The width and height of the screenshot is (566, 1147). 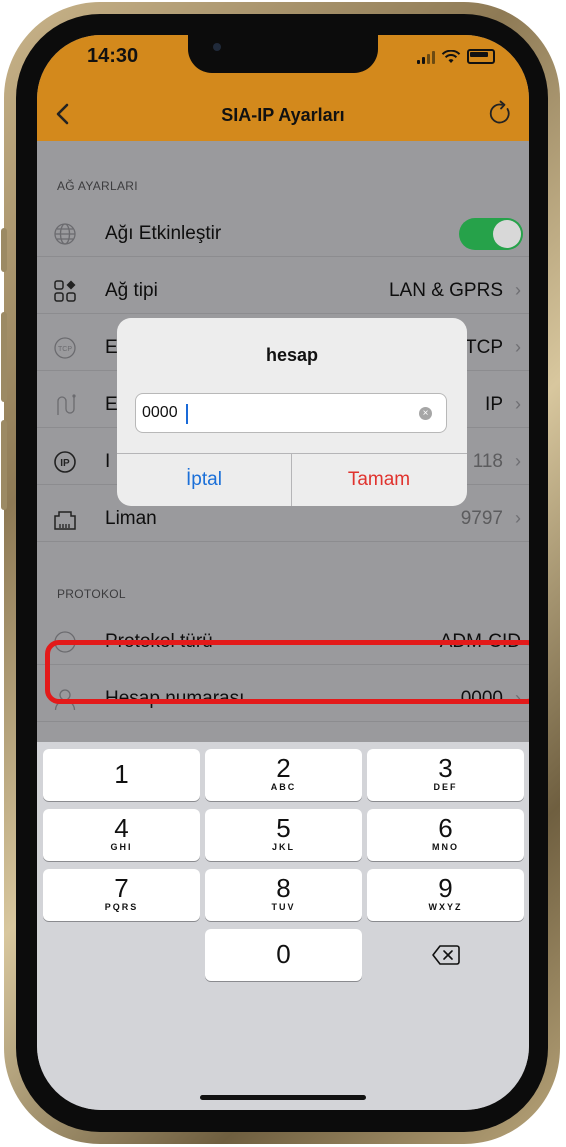 I want to click on key-letters: GHI, so click(x=121, y=847).